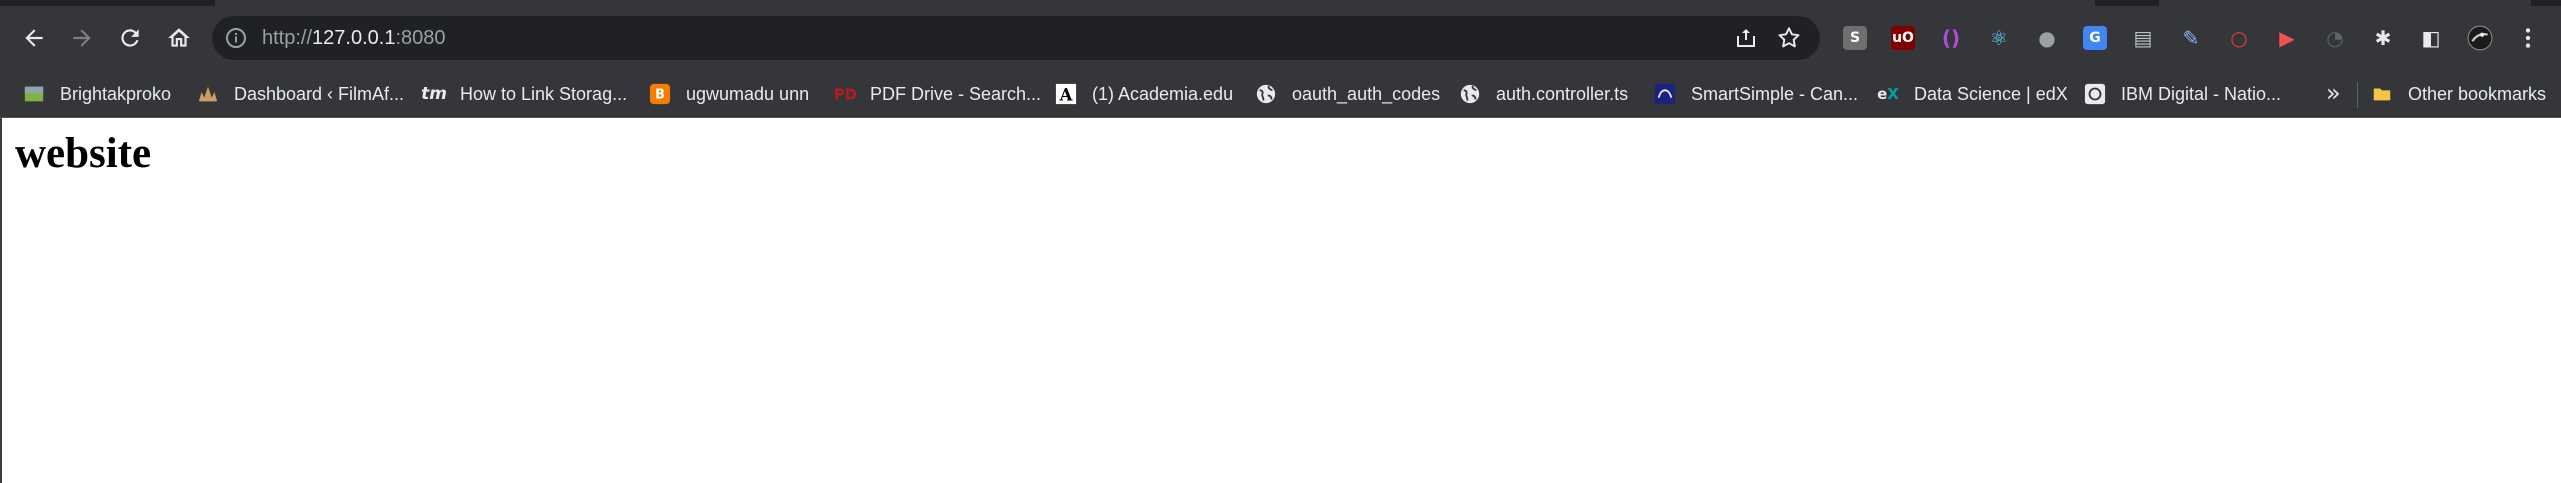 This screenshot has width=2561, height=483. I want to click on extension-grey-button: ●, so click(2047, 38).